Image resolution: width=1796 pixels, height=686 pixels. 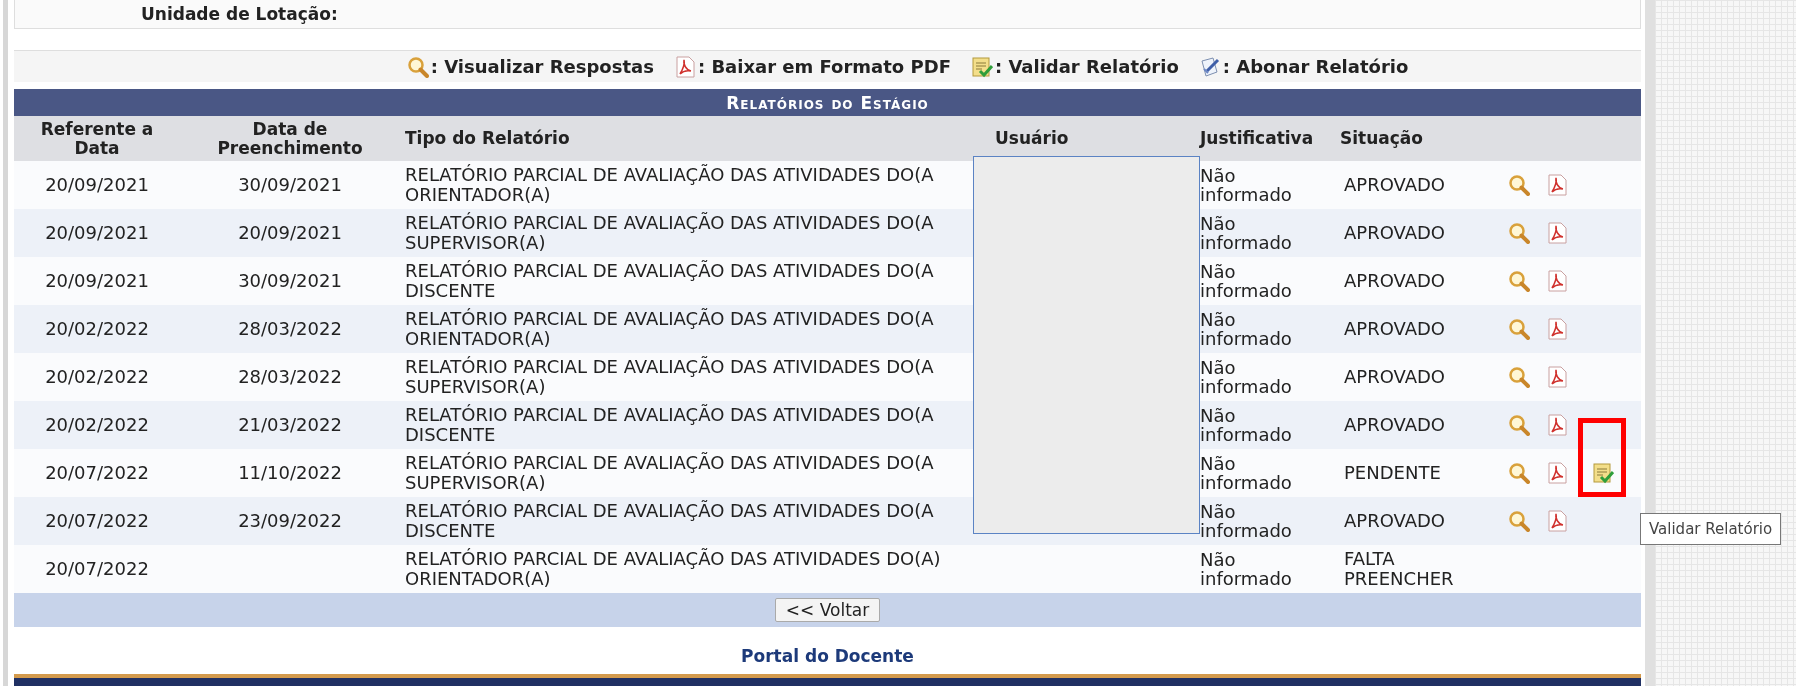 I want to click on table-cell: 21/03/2022, so click(x=290, y=425).